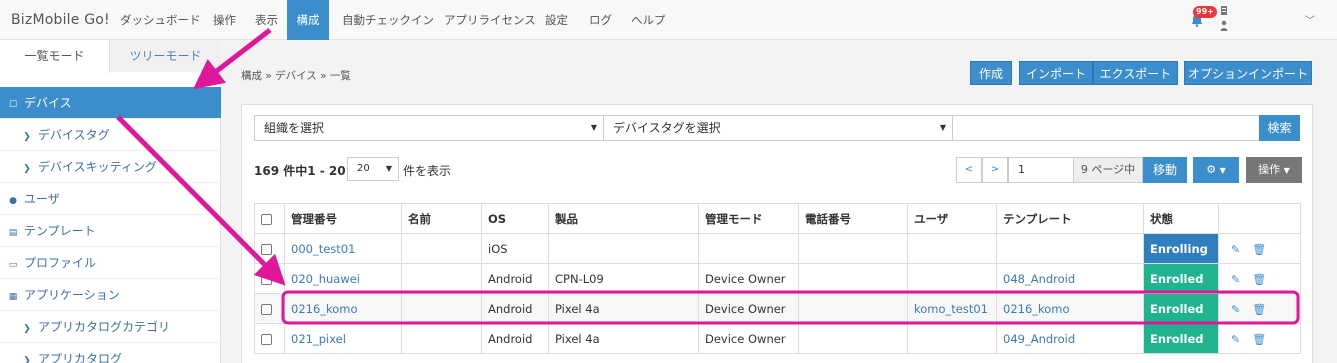 Image resolution: width=1337 pixels, height=363 pixels. What do you see at coordinates (42, 199) in the screenshot?
I see `sidebar-item-label: ユーザ` at bounding box center [42, 199].